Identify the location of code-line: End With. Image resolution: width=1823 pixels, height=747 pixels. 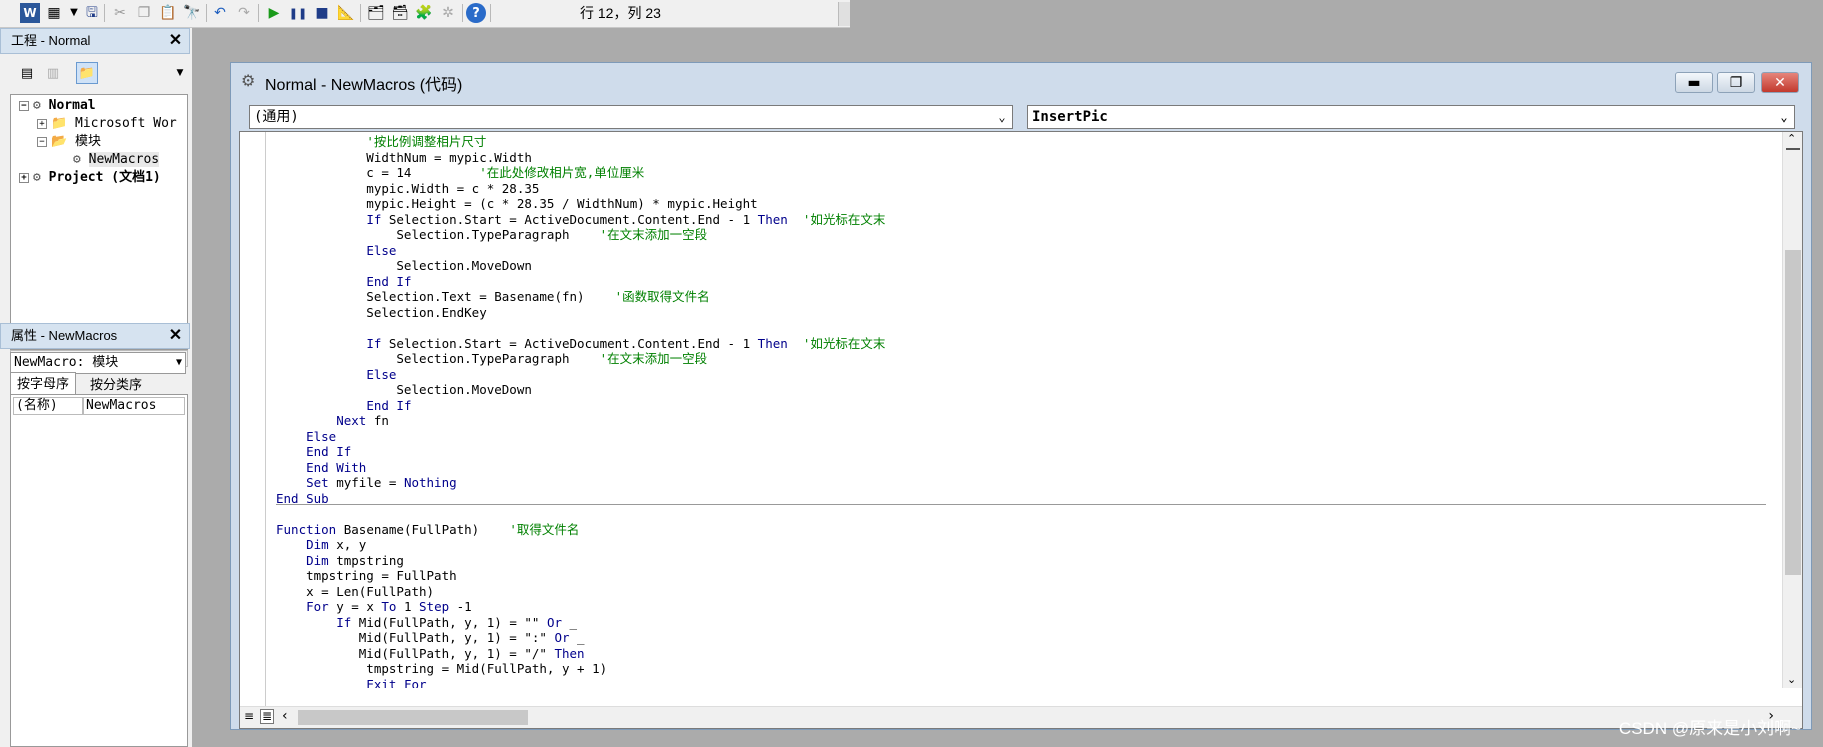
(321, 467).